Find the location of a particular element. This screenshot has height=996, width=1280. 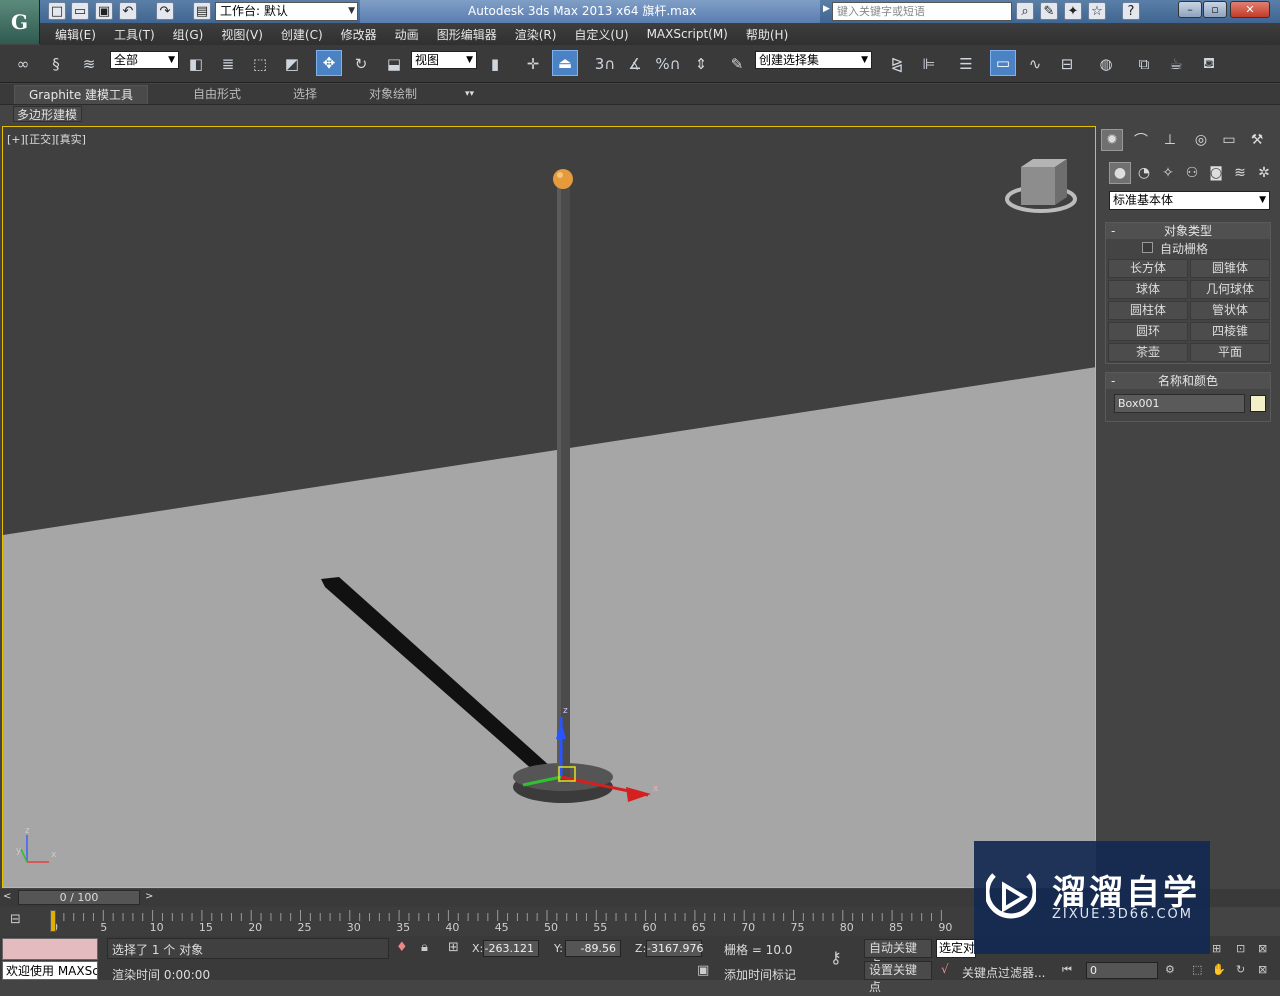

hierarchy-tab-icon: ⊥ is located at coordinates (1170, 140).